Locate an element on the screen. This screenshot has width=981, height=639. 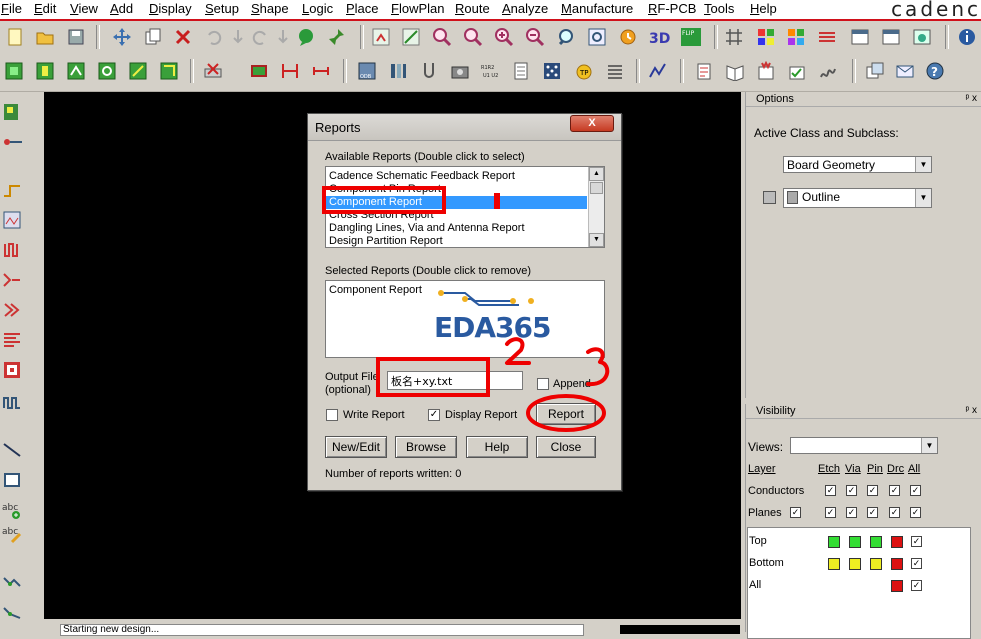
list-scrollbar: ▲ ▼ is located at coordinates (596, 207).